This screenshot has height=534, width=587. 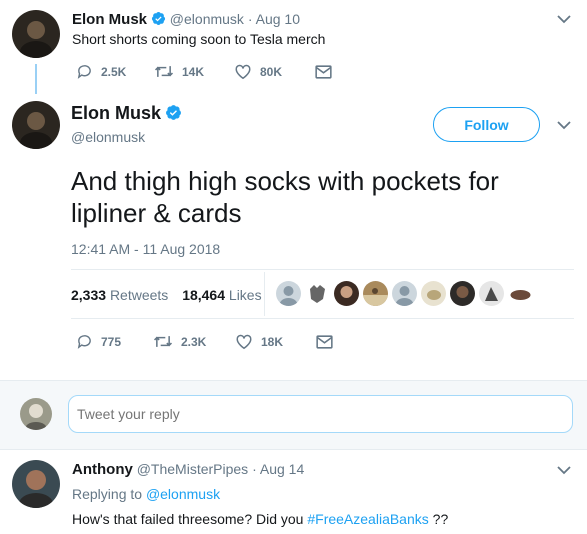 I want to click on replying-to-line: Replying to @elonmusk, so click(x=146, y=494).